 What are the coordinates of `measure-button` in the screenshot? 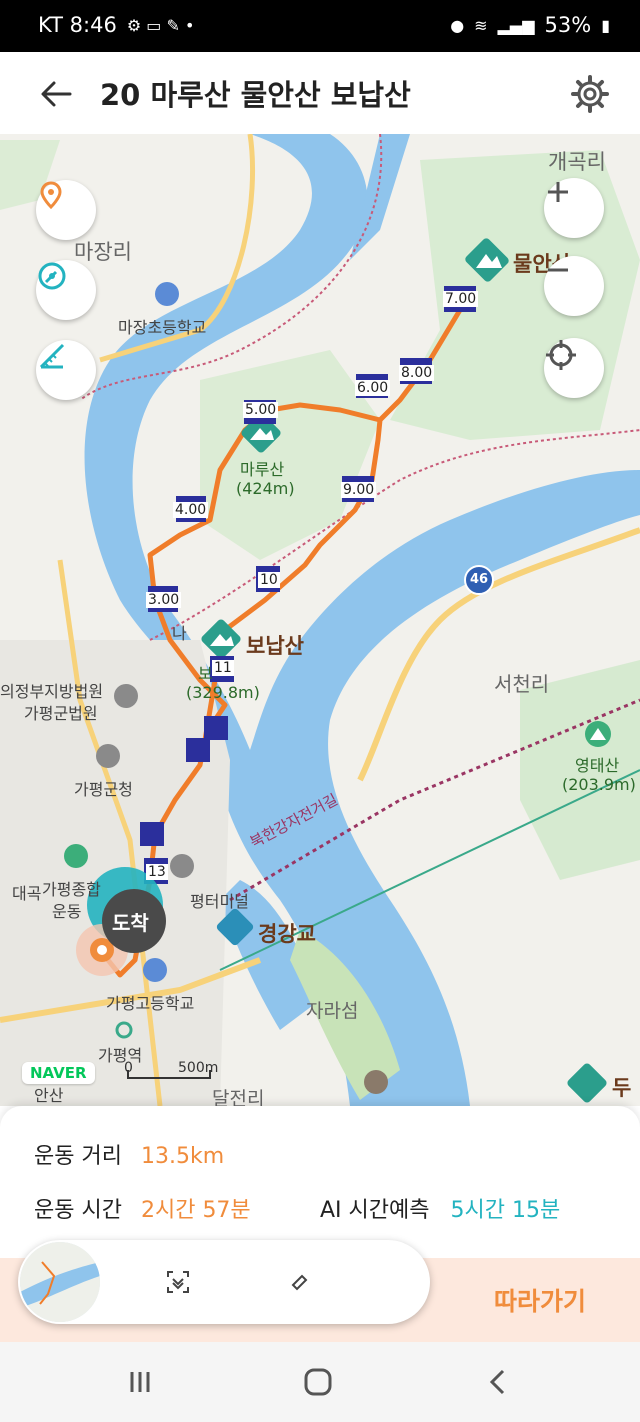 It's located at (66, 370).